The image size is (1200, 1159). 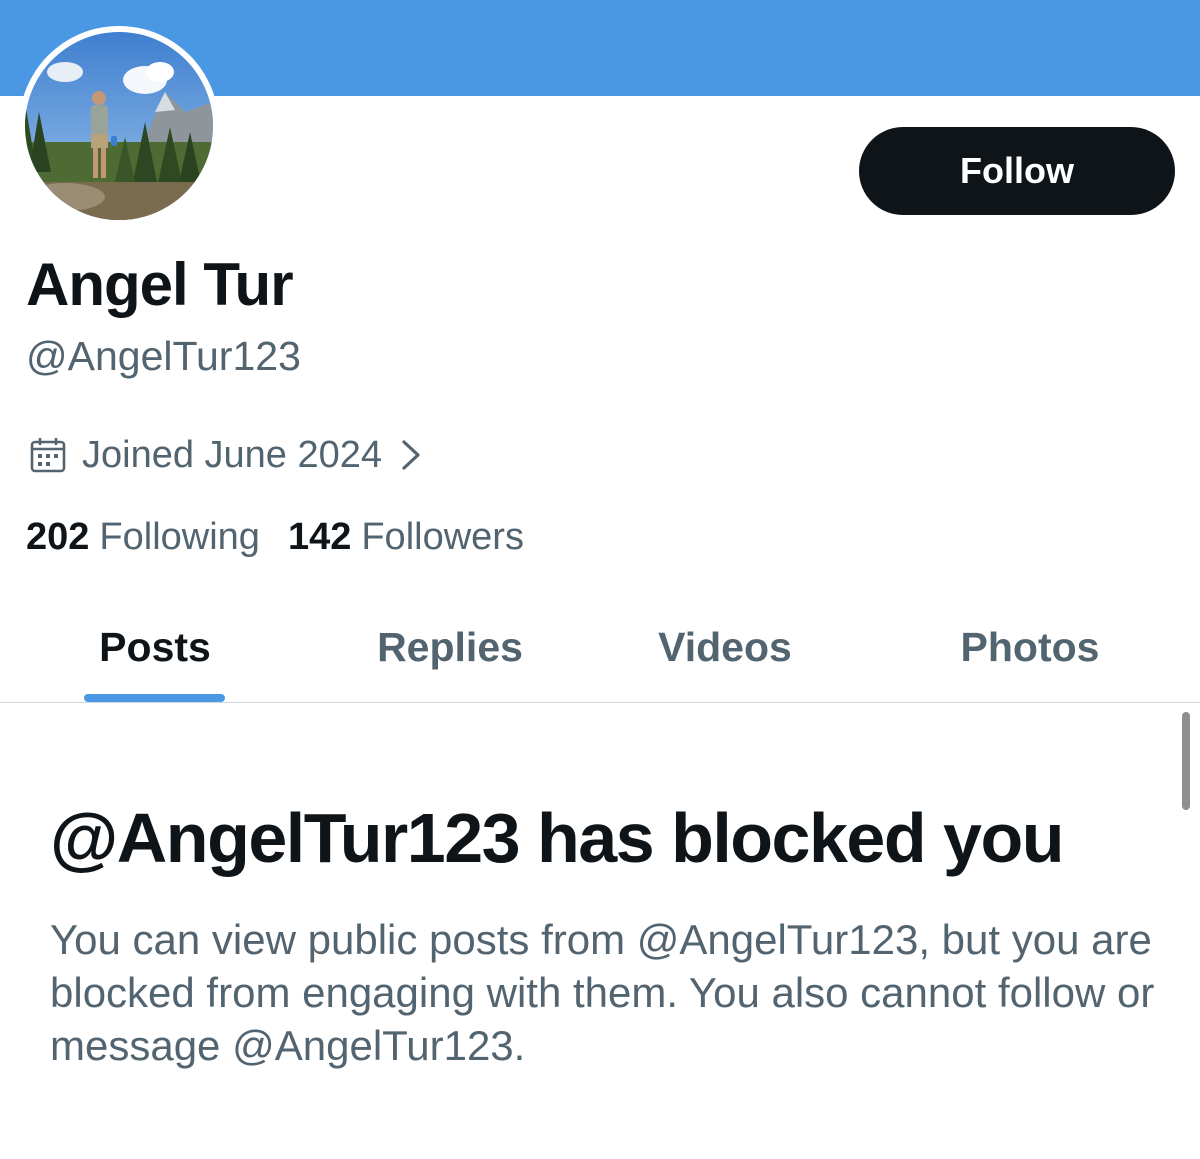 I want to click on follow-stats: 202 Following 142 Followers, so click(x=275, y=537).